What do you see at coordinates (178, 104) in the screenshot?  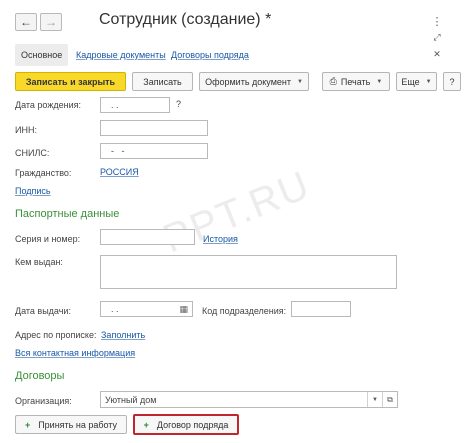 I see `birth-date-help: ?` at bounding box center [178, 104].